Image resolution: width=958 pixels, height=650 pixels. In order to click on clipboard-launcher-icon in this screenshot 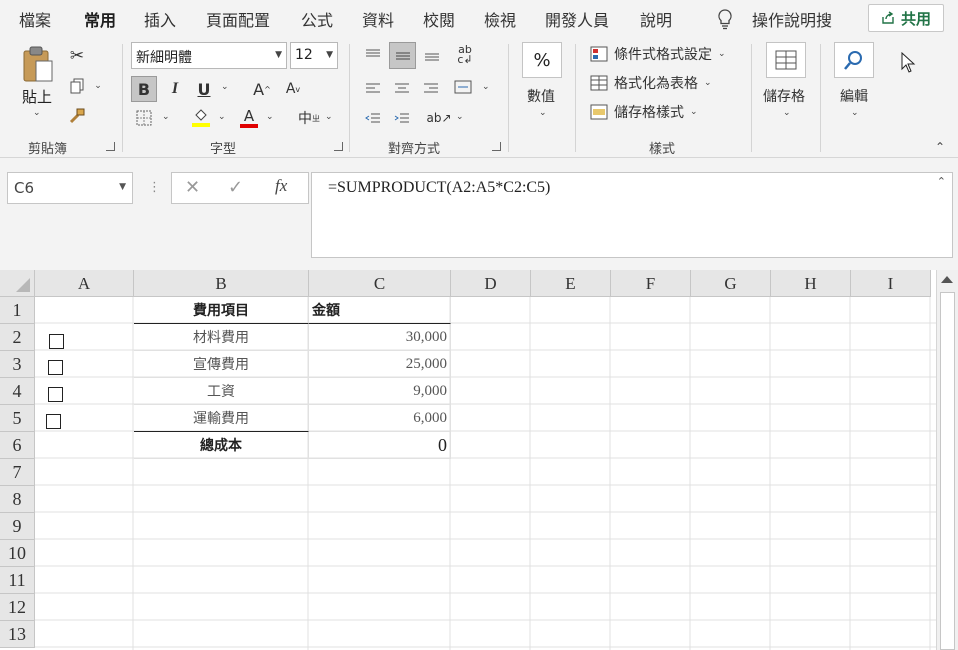, I will do `click(110, 146)`.